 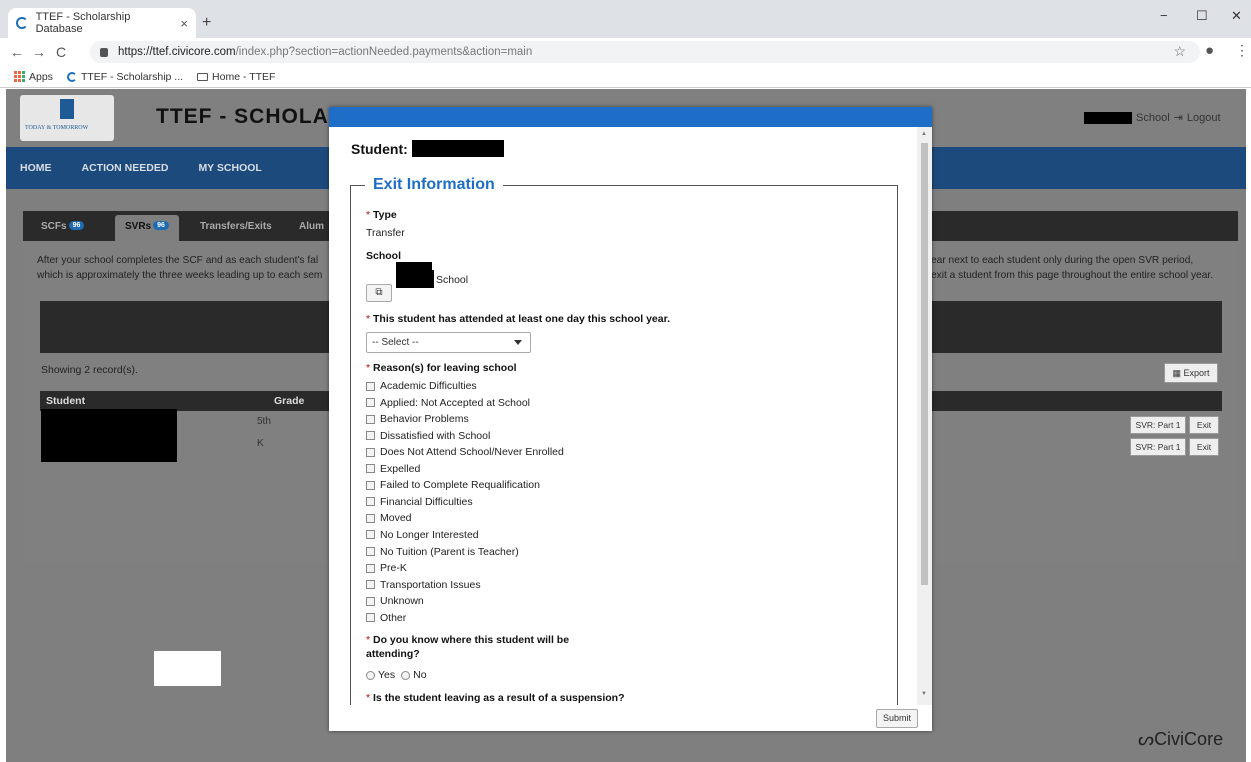 I want to click on table-row: 5th, so click(x=264, y=421).